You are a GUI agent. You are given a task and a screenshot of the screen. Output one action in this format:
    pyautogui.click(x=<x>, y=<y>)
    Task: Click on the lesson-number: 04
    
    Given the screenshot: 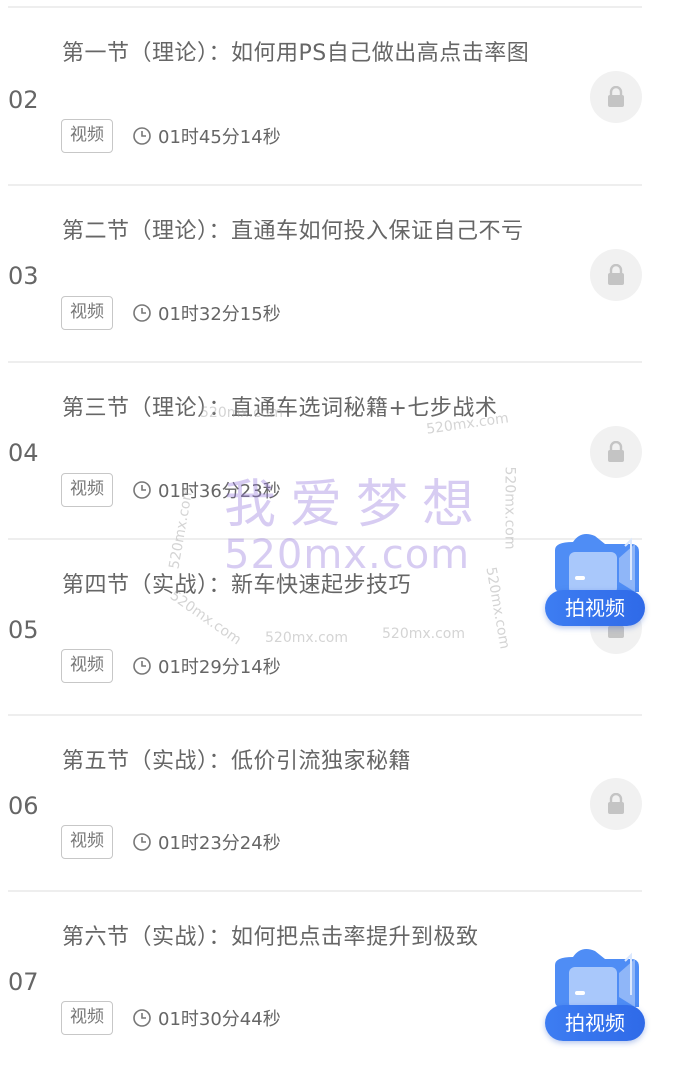 What is the action you would take?
    pyautogui.click(x=23, y=453)
    